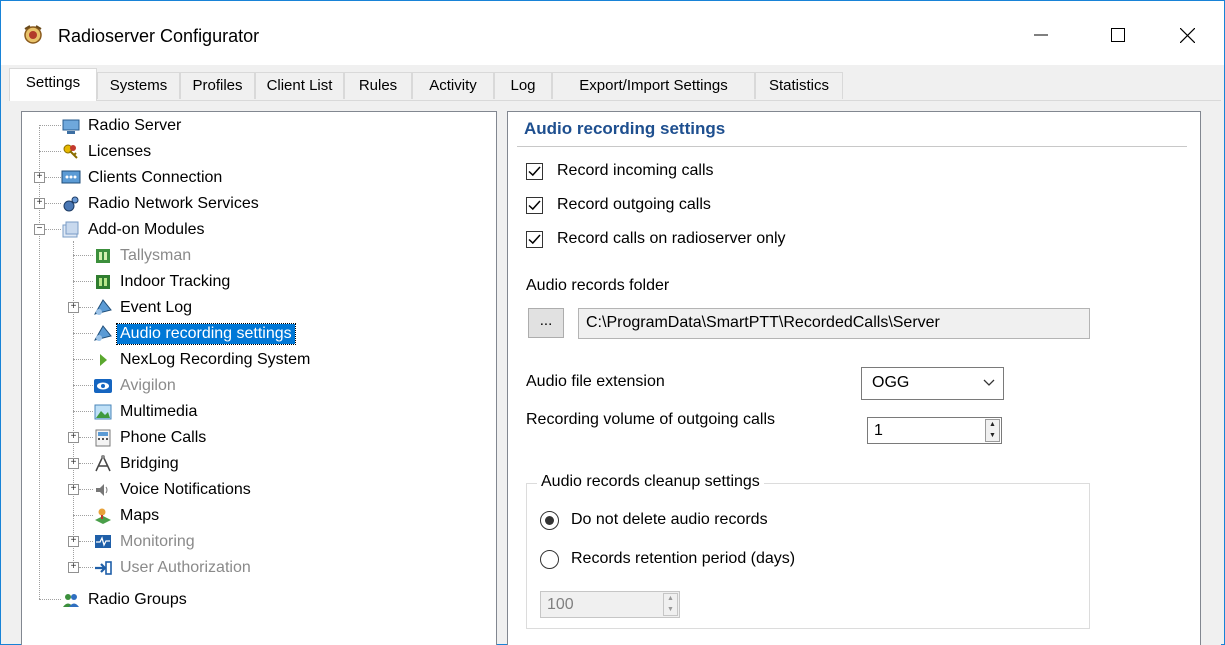 Image resolution: width=1225 pixels, height=645 pixels. What do you see at coordinates (173, 490) in the screenshot?
I see `tree-item-voice-notifications: Voice Notifications` at bounding box center [173, 490].